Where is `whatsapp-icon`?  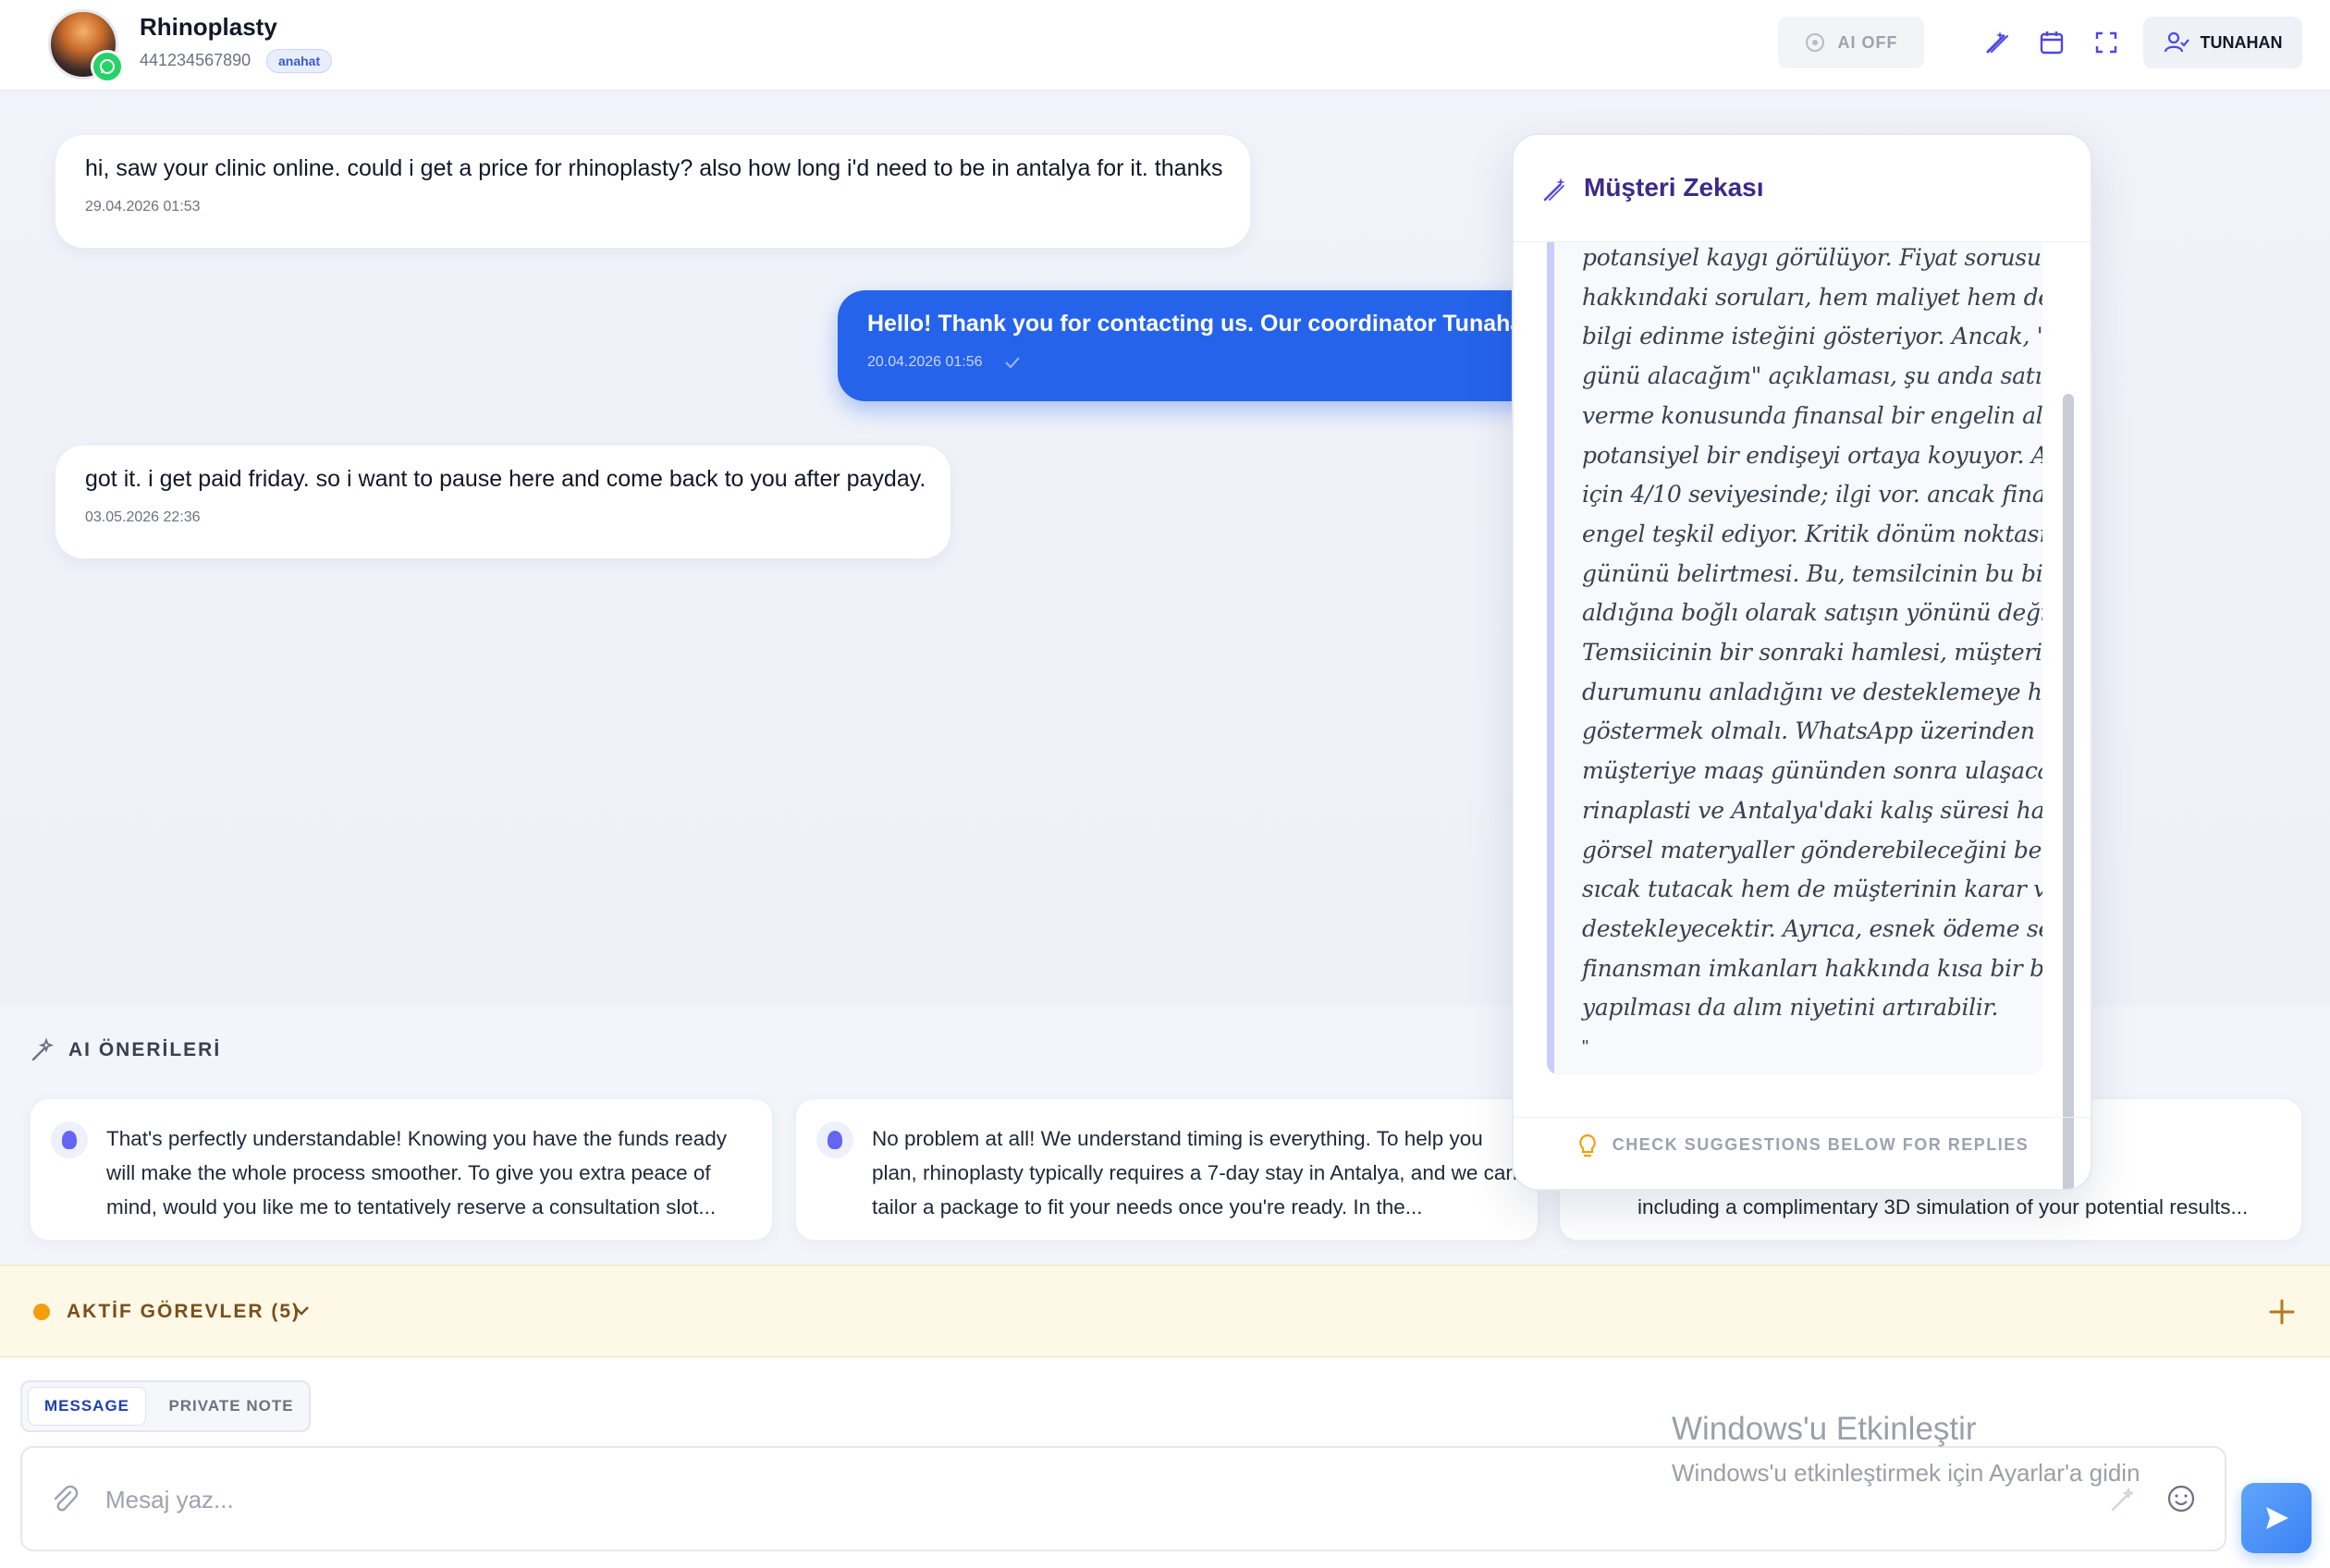
whatsapp-icon is located at coordinates (108, 66).